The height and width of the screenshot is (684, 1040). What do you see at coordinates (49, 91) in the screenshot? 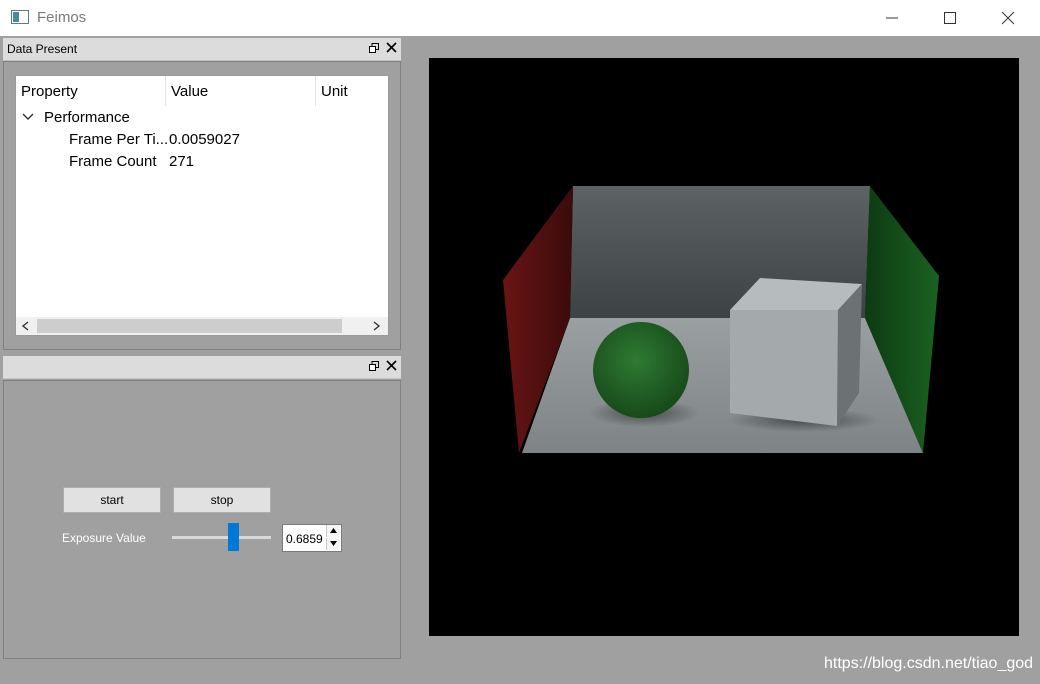
I see `column-header-property: Property` at bounding box center [49, 91].